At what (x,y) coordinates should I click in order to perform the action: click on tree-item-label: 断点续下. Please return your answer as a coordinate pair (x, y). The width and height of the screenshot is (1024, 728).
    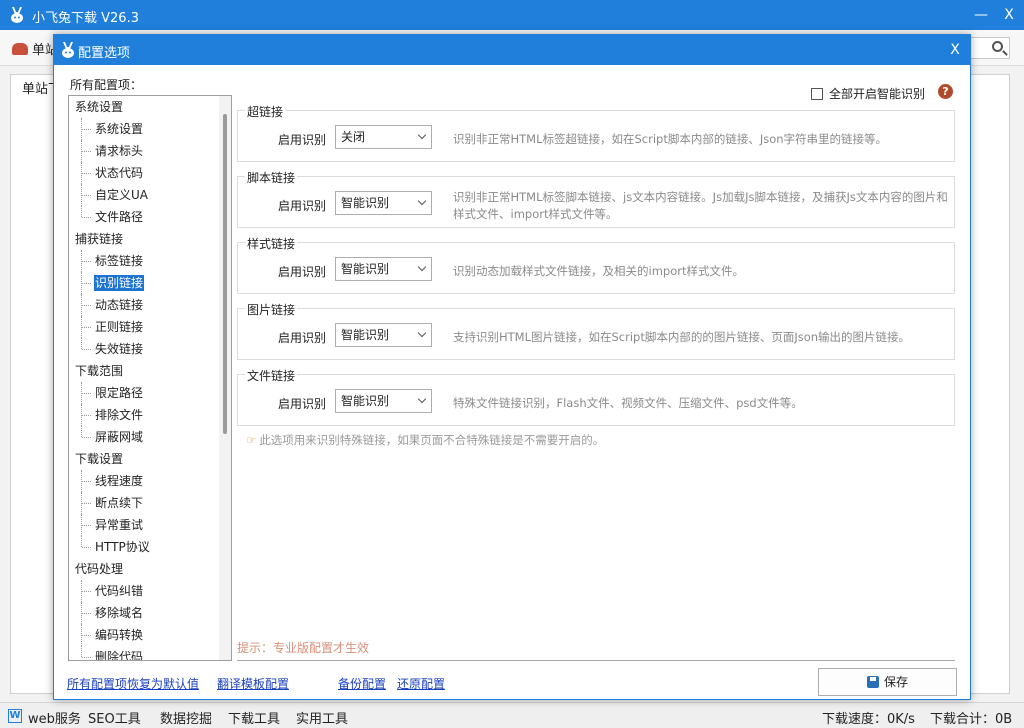
    Looking at the image, I should click on (119, 503).